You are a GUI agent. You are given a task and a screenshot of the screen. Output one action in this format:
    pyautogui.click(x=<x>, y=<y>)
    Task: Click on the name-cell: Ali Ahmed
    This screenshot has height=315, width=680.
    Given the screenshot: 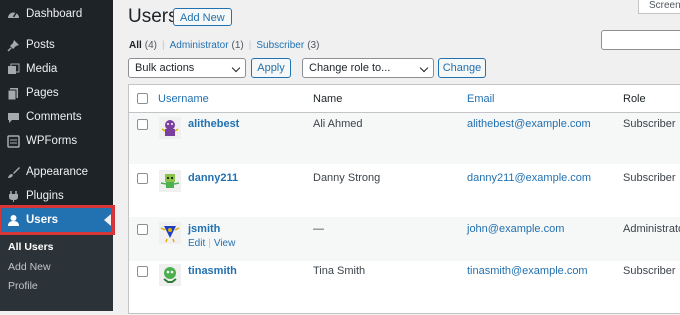 What is the action you would take?
    pyautogui.click(x=338, y=124)
    